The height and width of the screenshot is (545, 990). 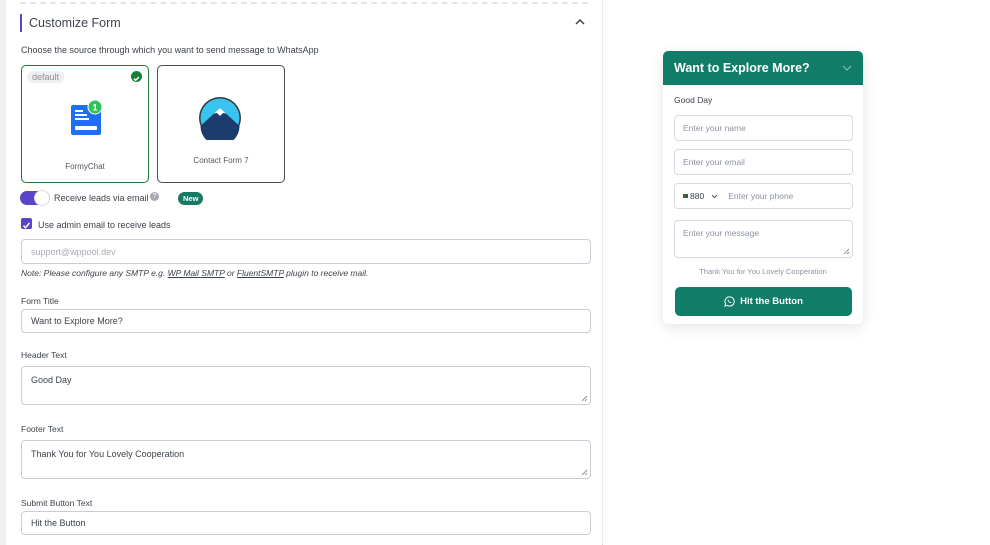 I want to click on preview-message-textarea: Enter your message, so click(x=763, y=239).